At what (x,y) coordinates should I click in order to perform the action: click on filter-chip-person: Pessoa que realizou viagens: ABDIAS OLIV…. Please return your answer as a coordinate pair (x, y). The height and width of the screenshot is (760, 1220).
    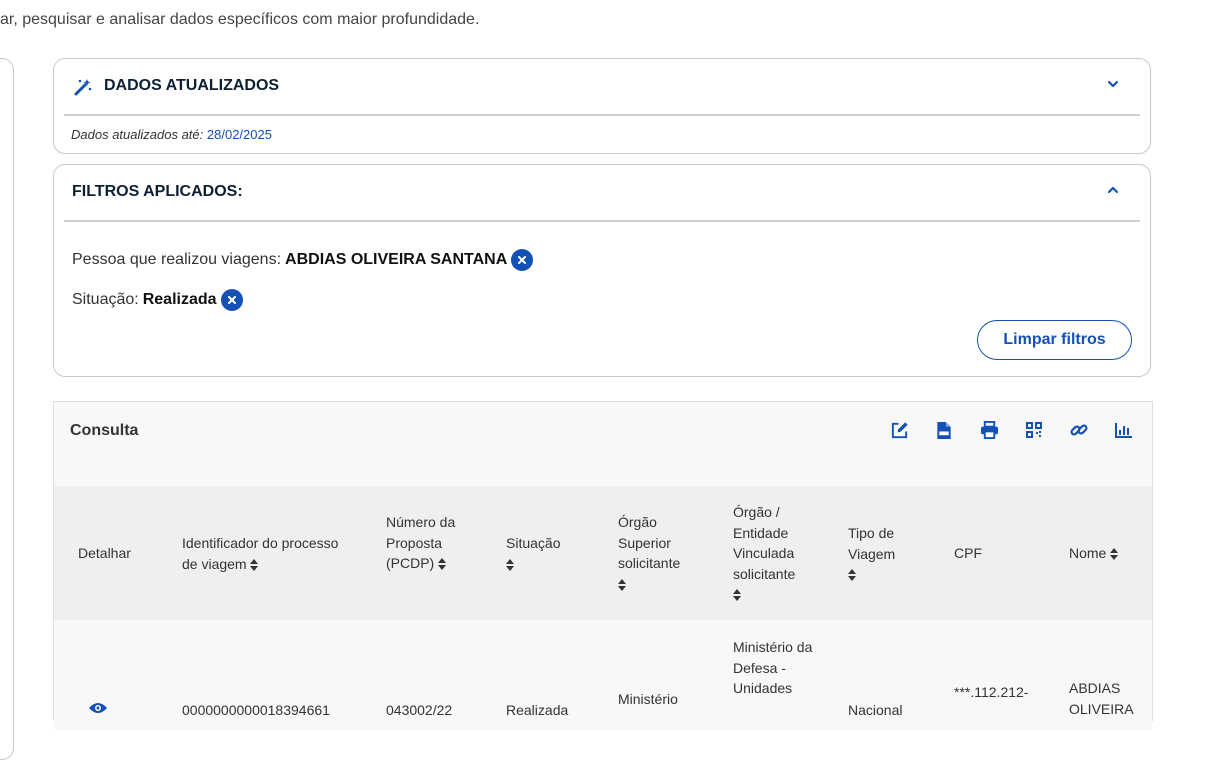
    Looking at the image, I should click on (303, 260).